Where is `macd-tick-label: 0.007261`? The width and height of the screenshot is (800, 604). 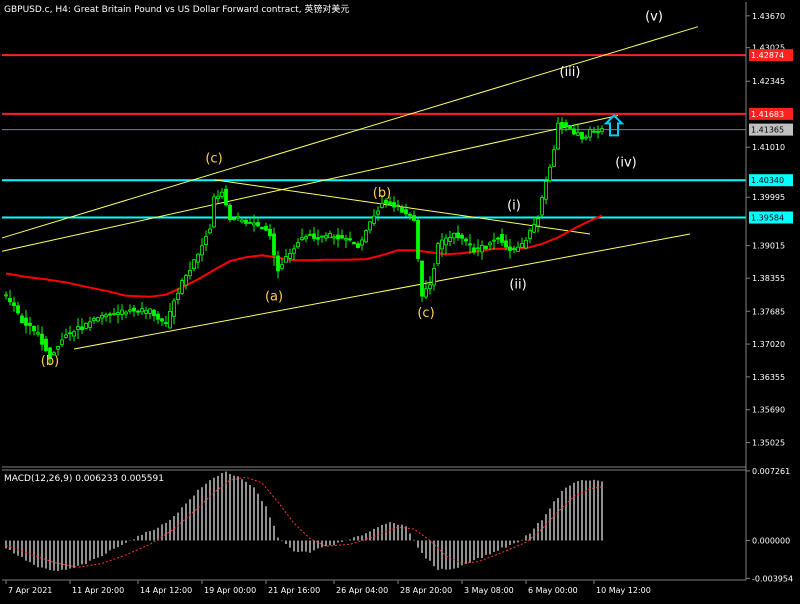 macd-tick-label: 0.007261 is located at coordinates (771, 471).